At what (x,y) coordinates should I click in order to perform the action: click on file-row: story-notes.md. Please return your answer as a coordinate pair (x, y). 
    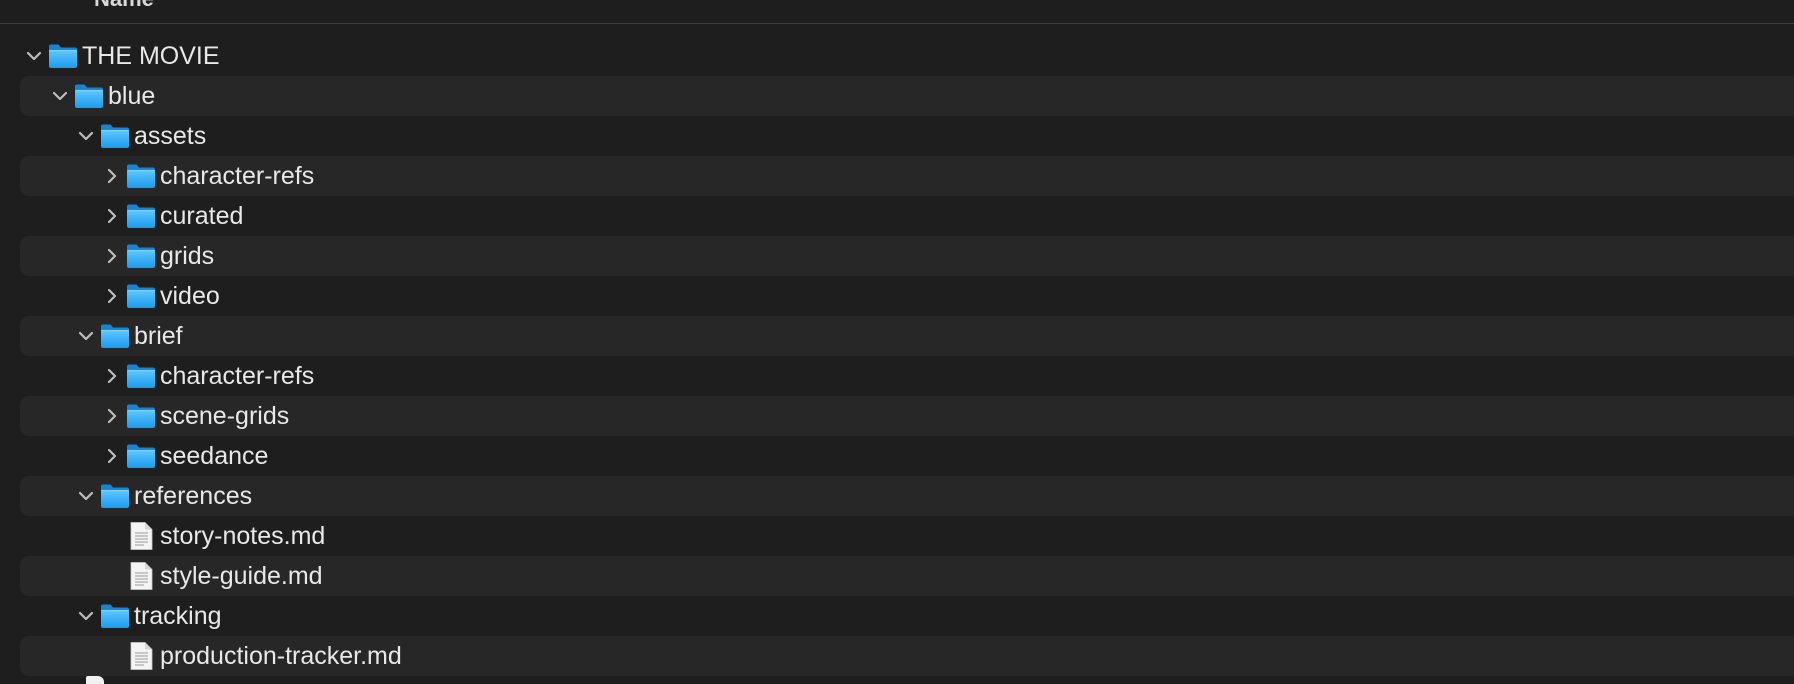
    Looking at the image, I should click on (907, 536).